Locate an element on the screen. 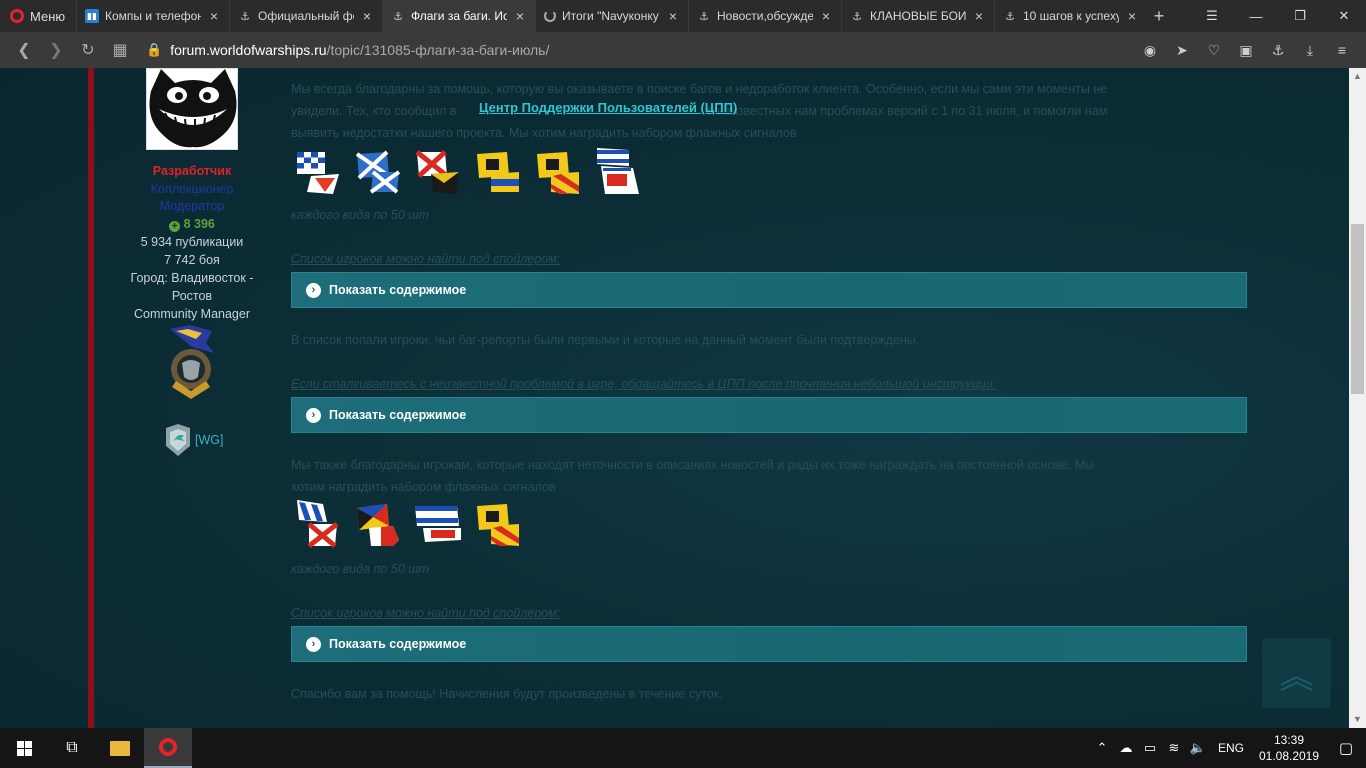  trello-icon: ▮▮ is located at coordinates (92, 16).